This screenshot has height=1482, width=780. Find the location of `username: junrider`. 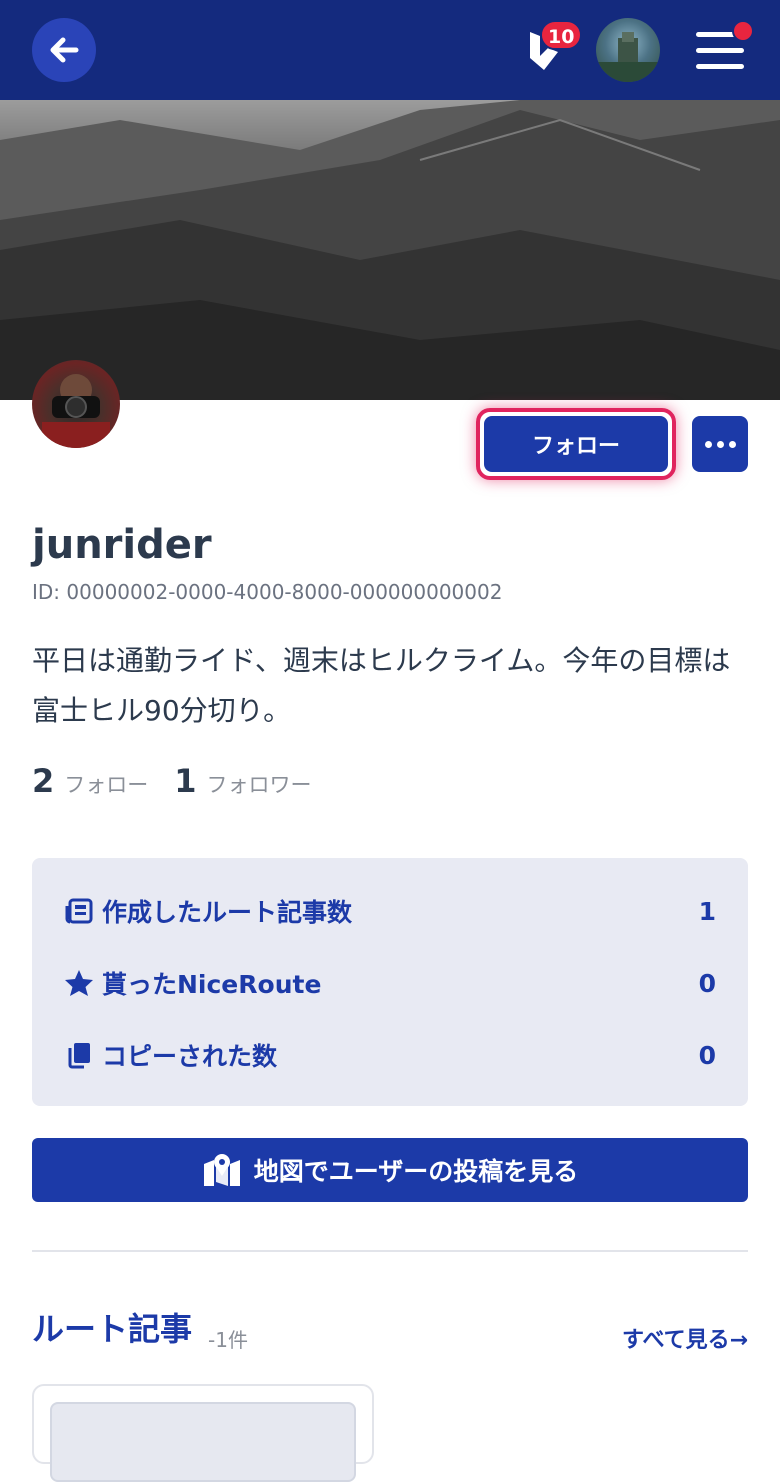

username: junrider is located at coordinates (122, 545).